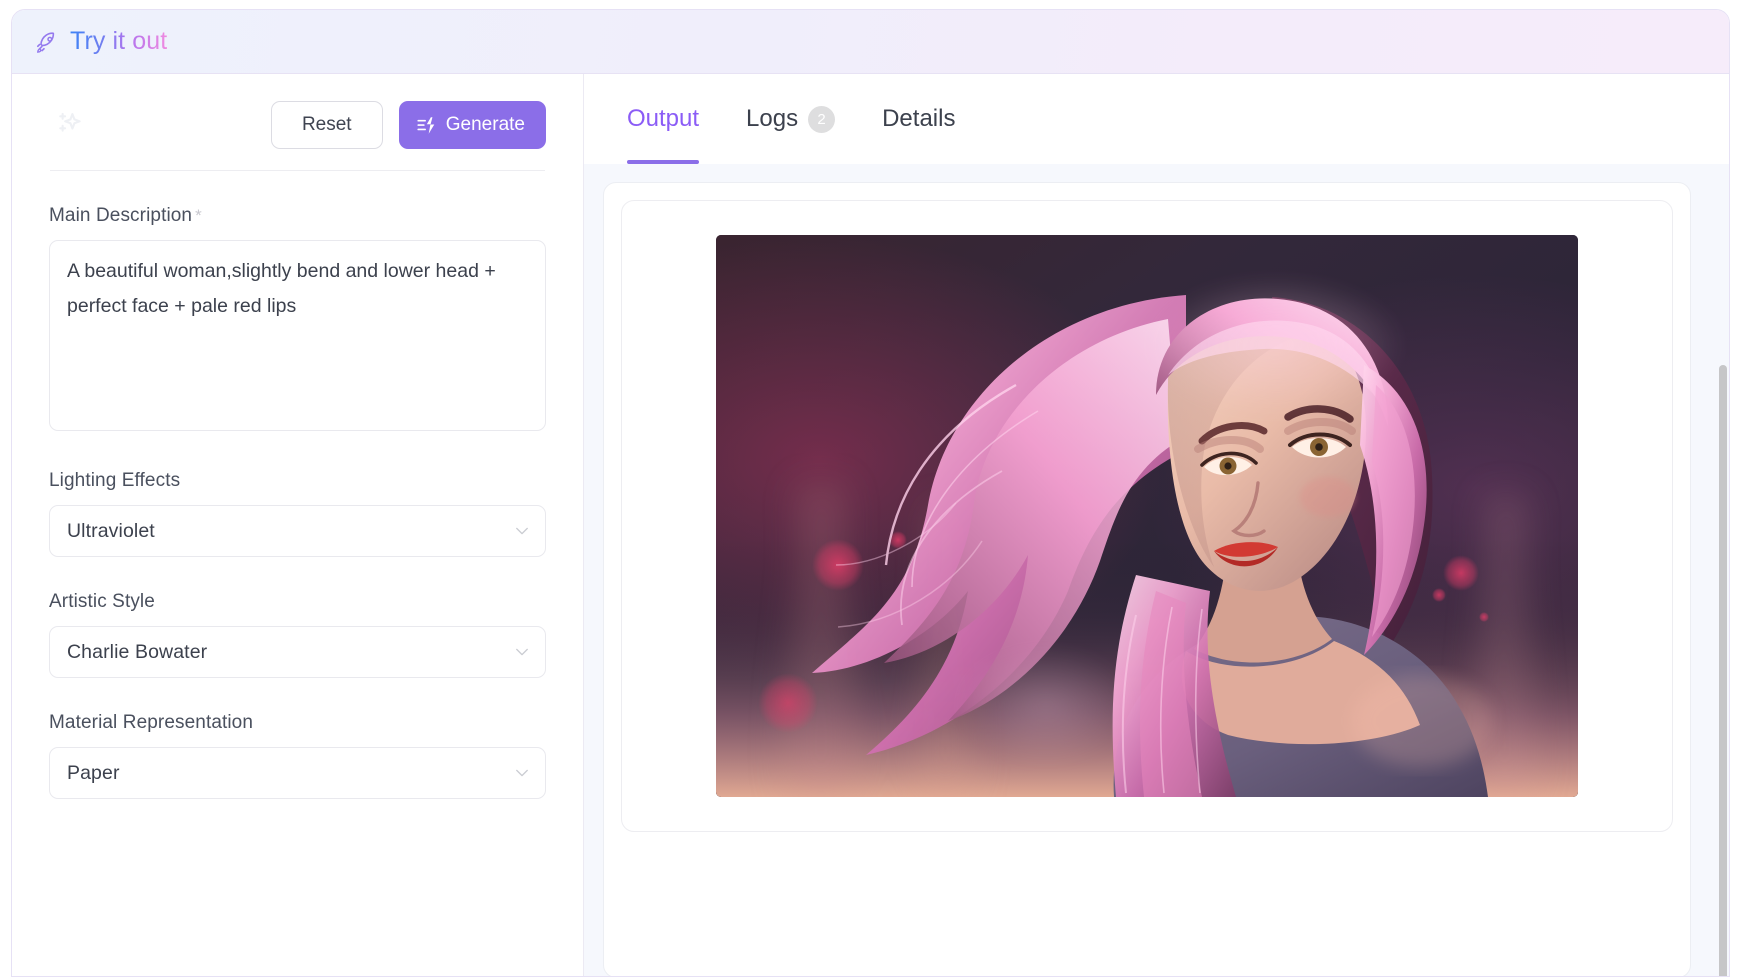  What do you see at coordinates (46, 42) in the screenshot?
I see `rocket-icon` at bounding box center [46, 42].